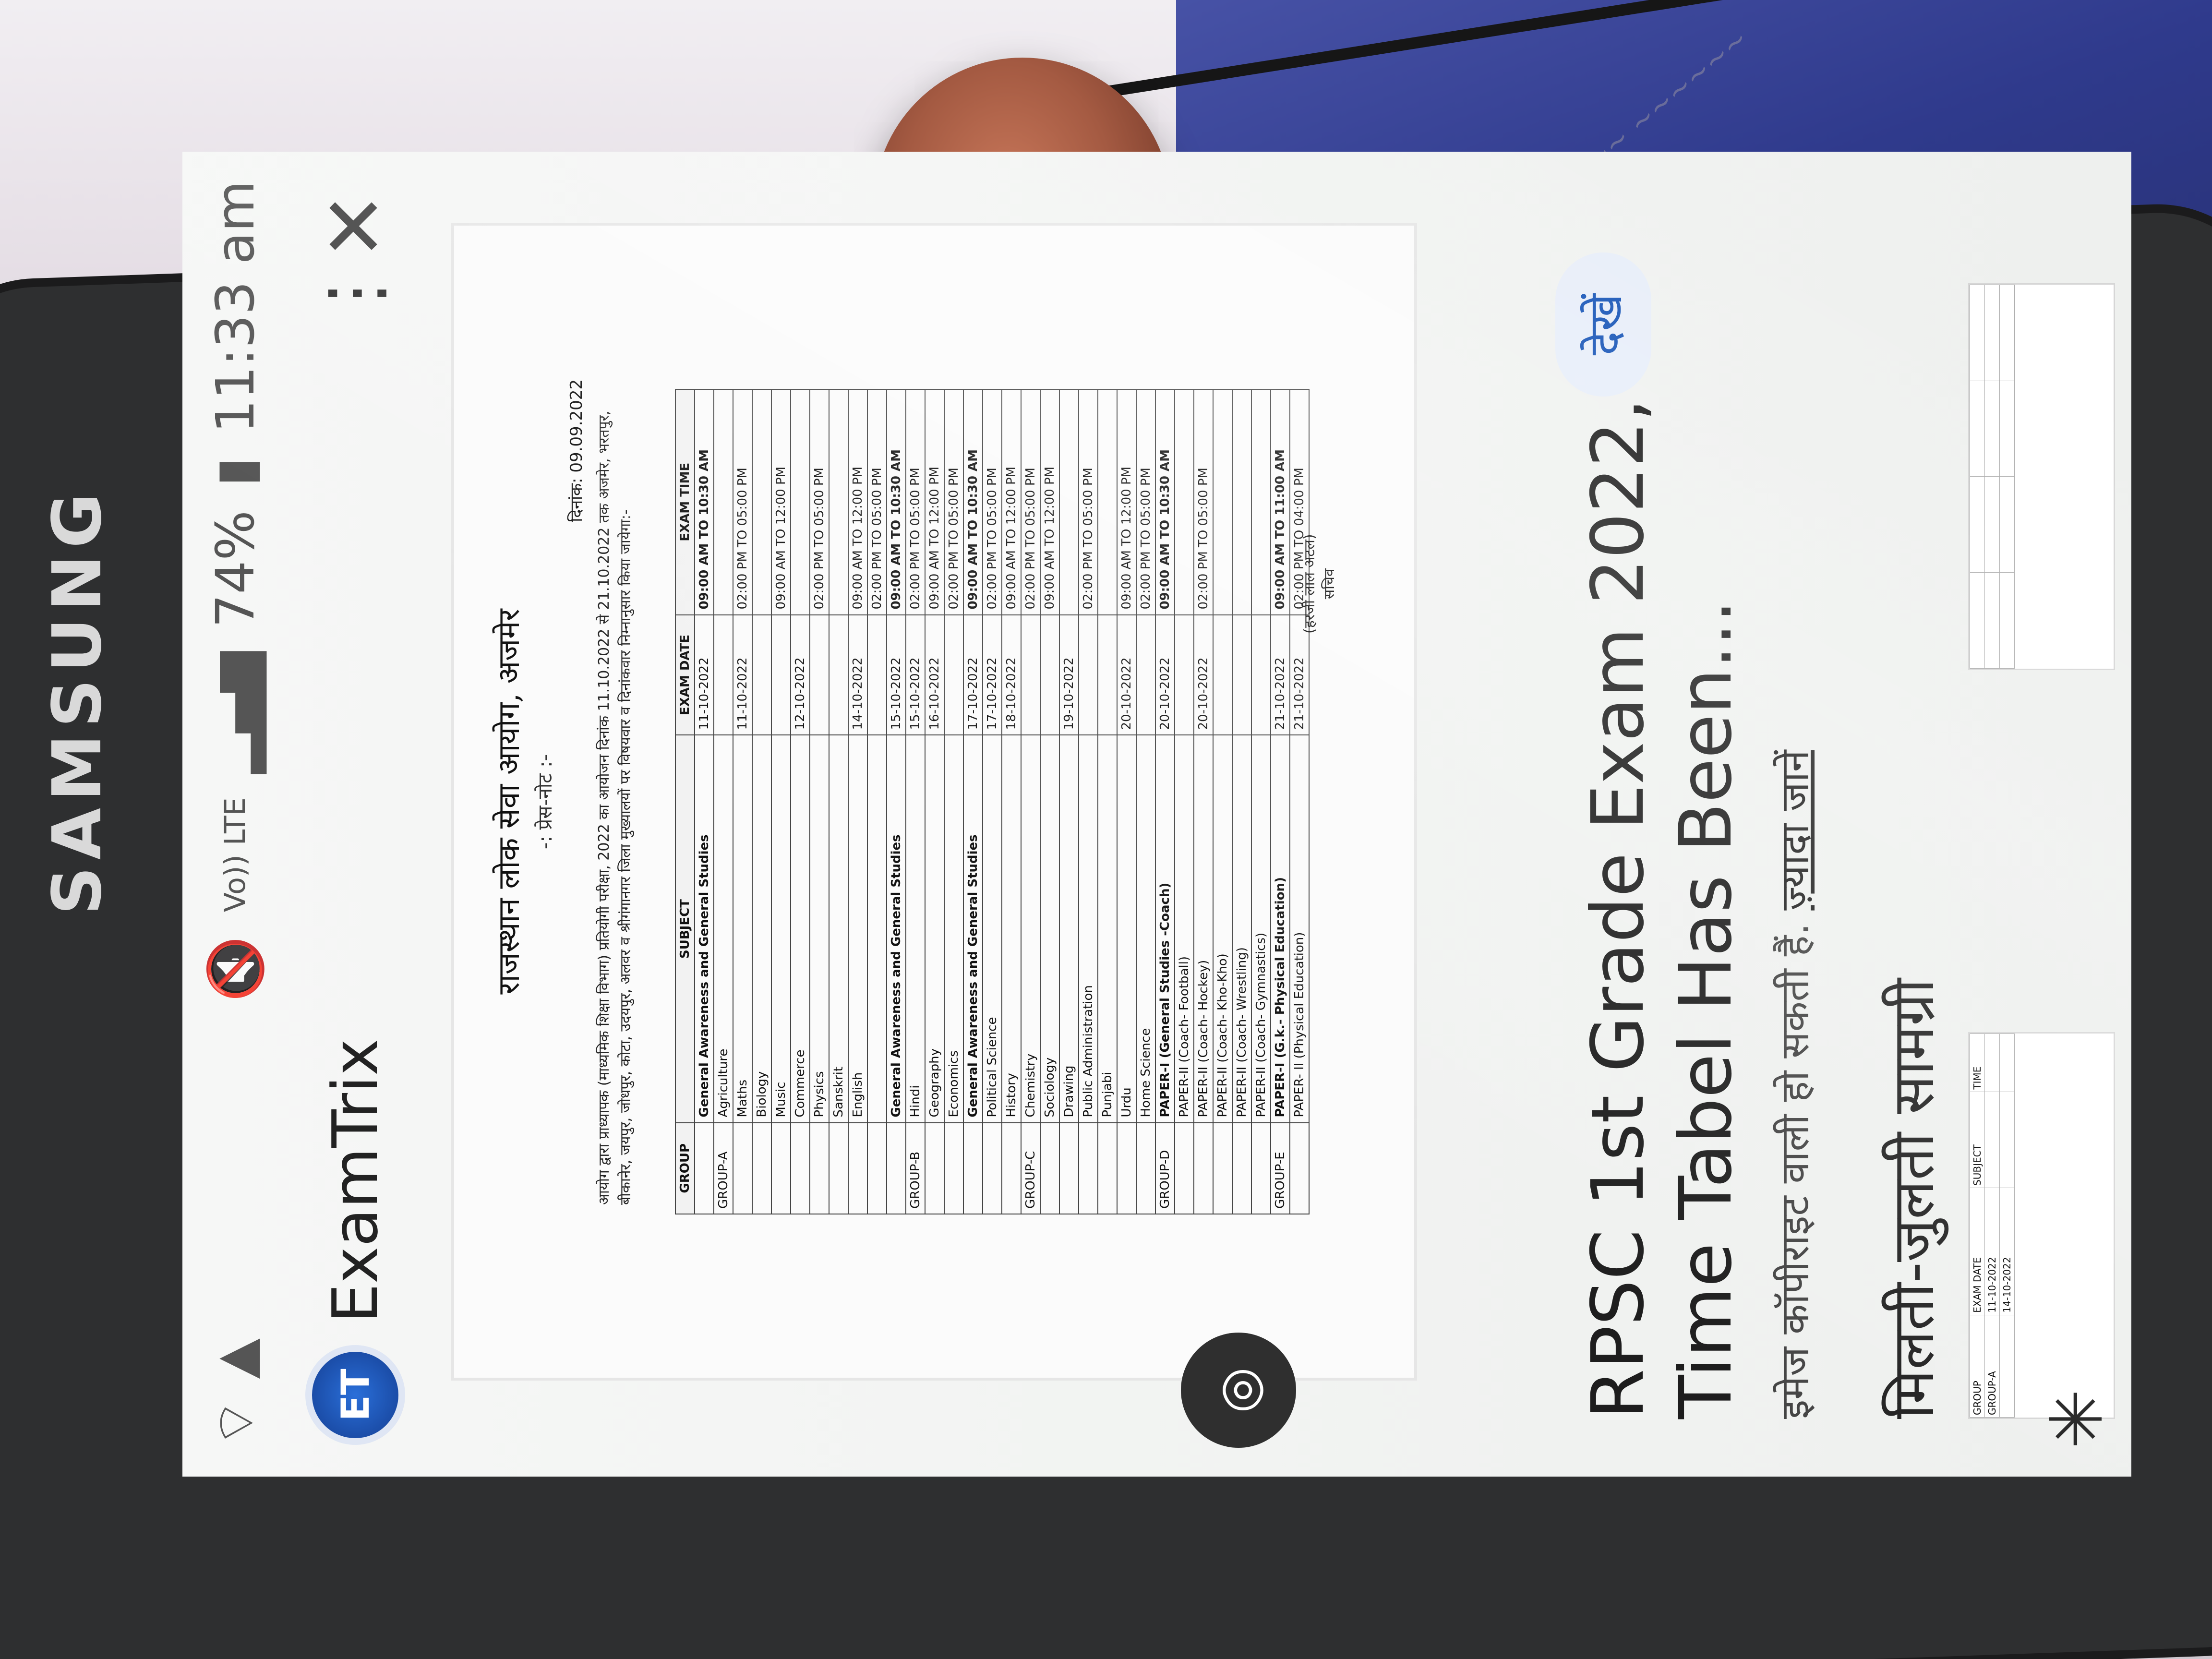 This screenshot has width=2212, height=1659. Describe the element at coordinates (1030, 929) in the screenshot. I see `table-cell: Chemistry` at that location.